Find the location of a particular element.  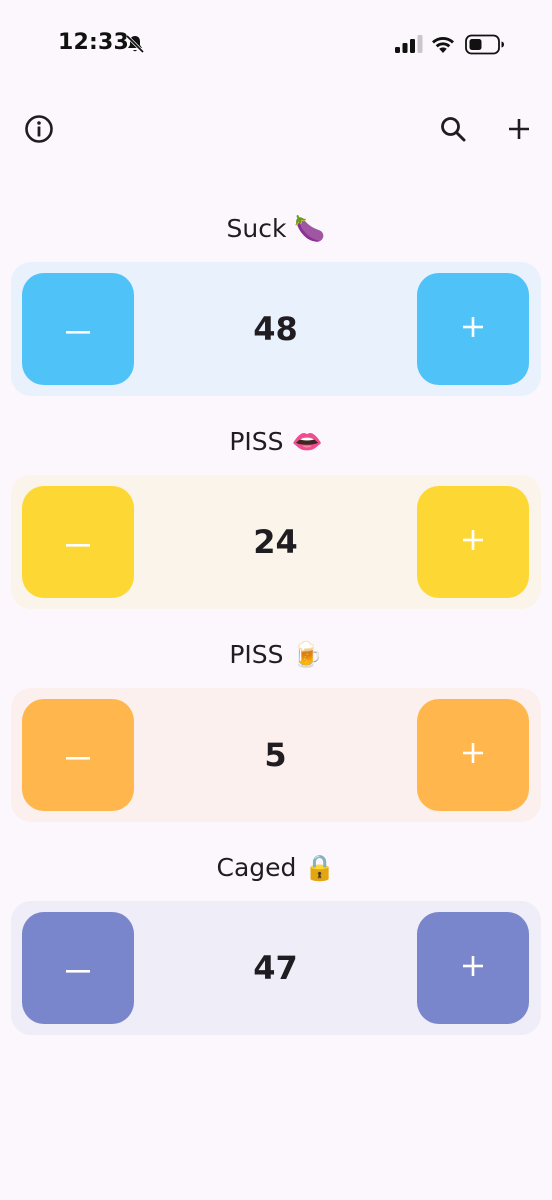

counter-title: Caged 🔒 is located at coordinates (276, 867).